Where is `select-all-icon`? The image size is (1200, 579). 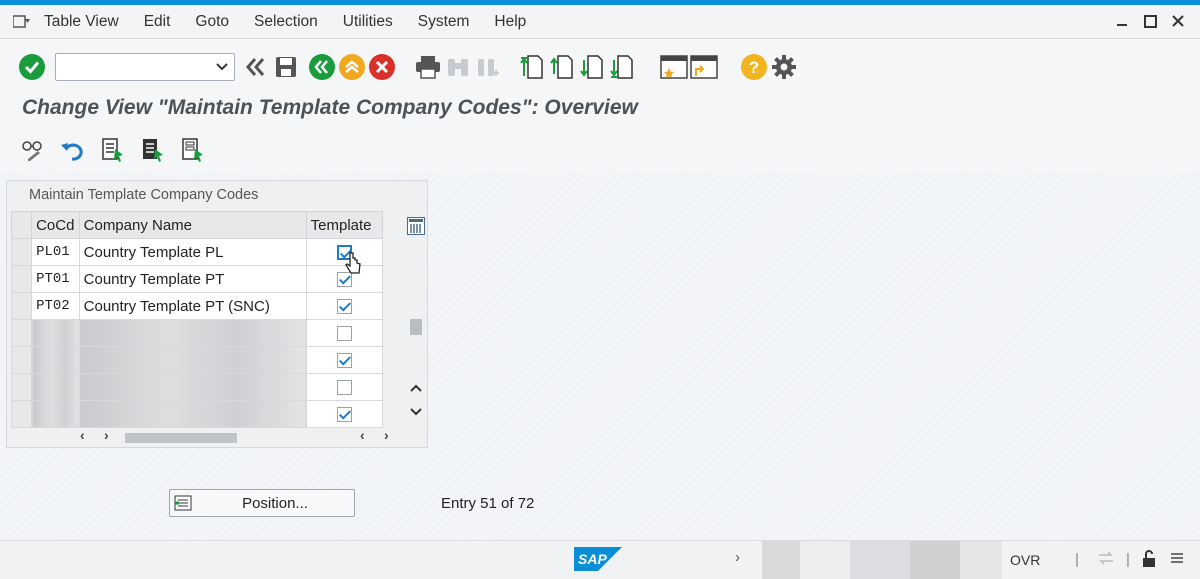
select-all-icon is located at coordinates (113, 150).